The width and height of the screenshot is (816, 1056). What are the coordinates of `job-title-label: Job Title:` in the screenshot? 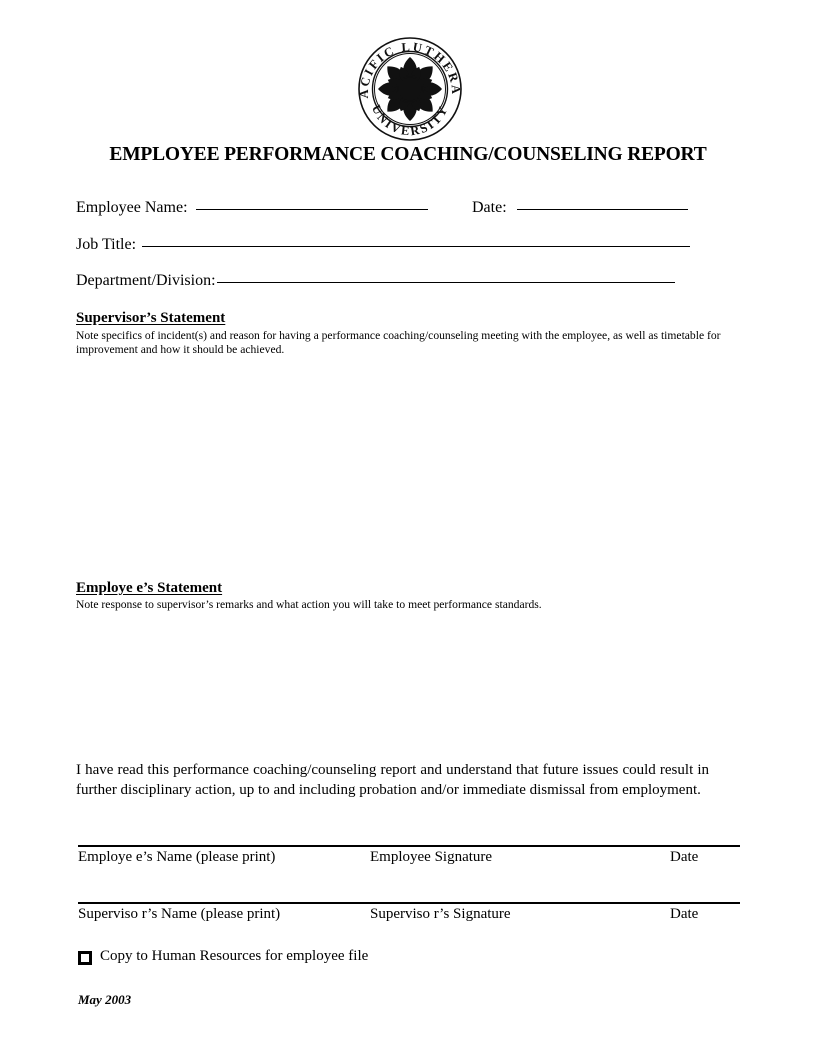 It's located at (106, 244).